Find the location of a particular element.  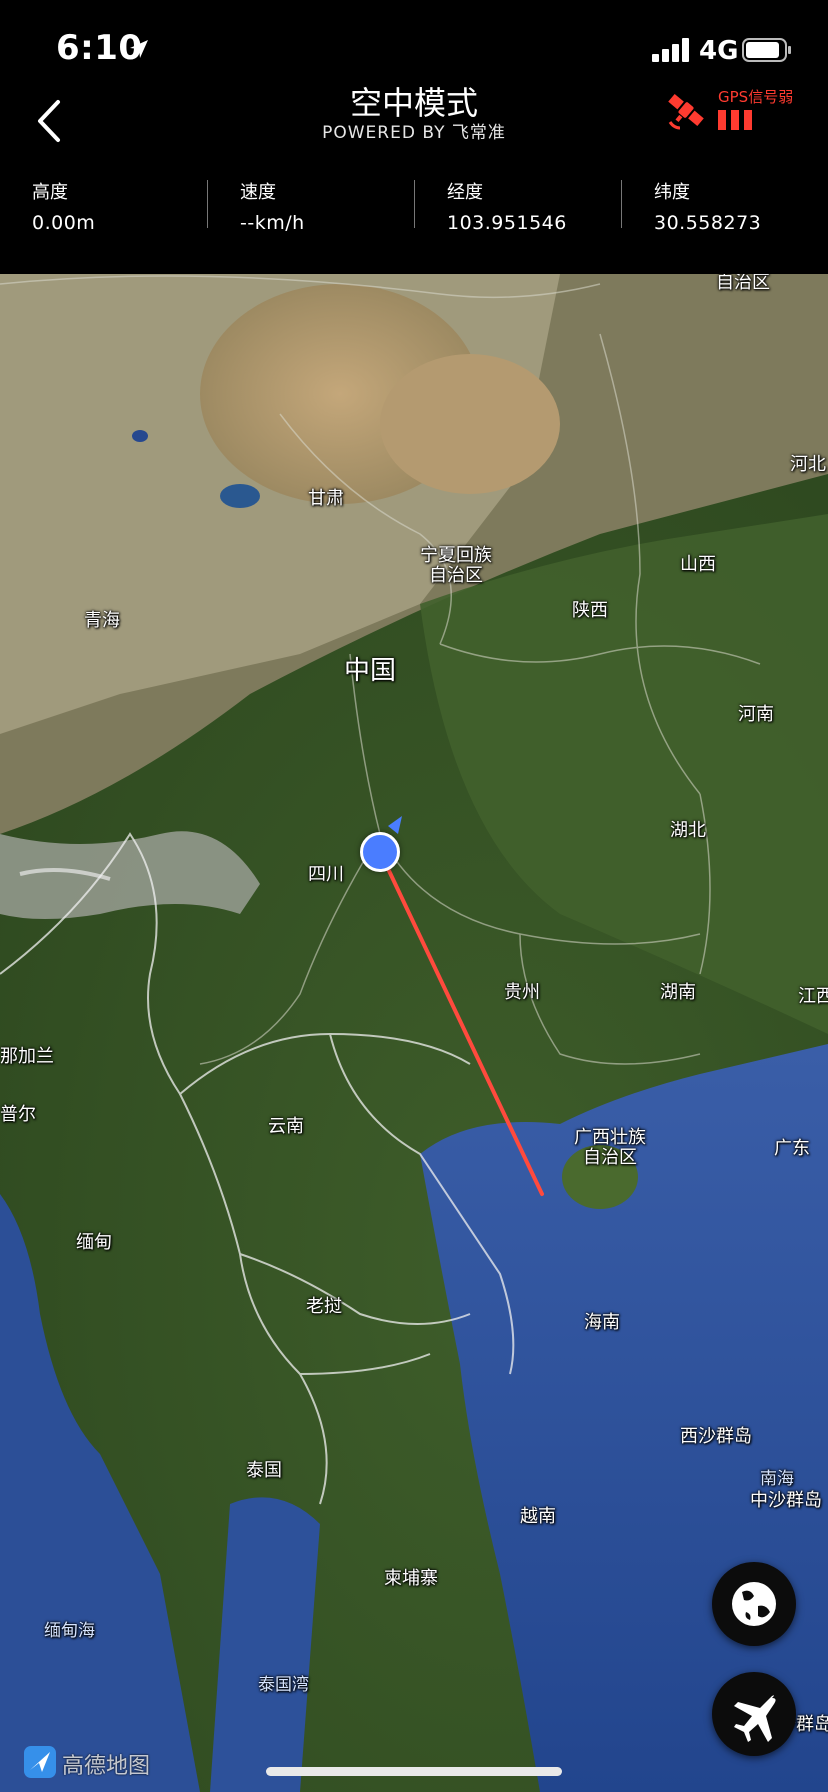

flight-route is located at coordinates (462, 1006).